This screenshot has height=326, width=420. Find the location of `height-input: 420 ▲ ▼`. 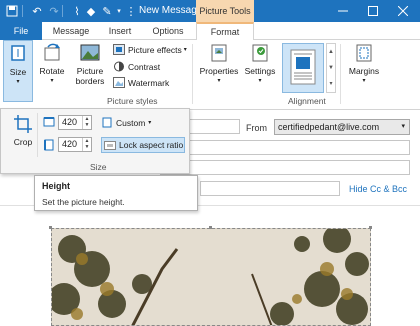

height-input: 420 ▲ ▼ is located at coordinates (75, 144).